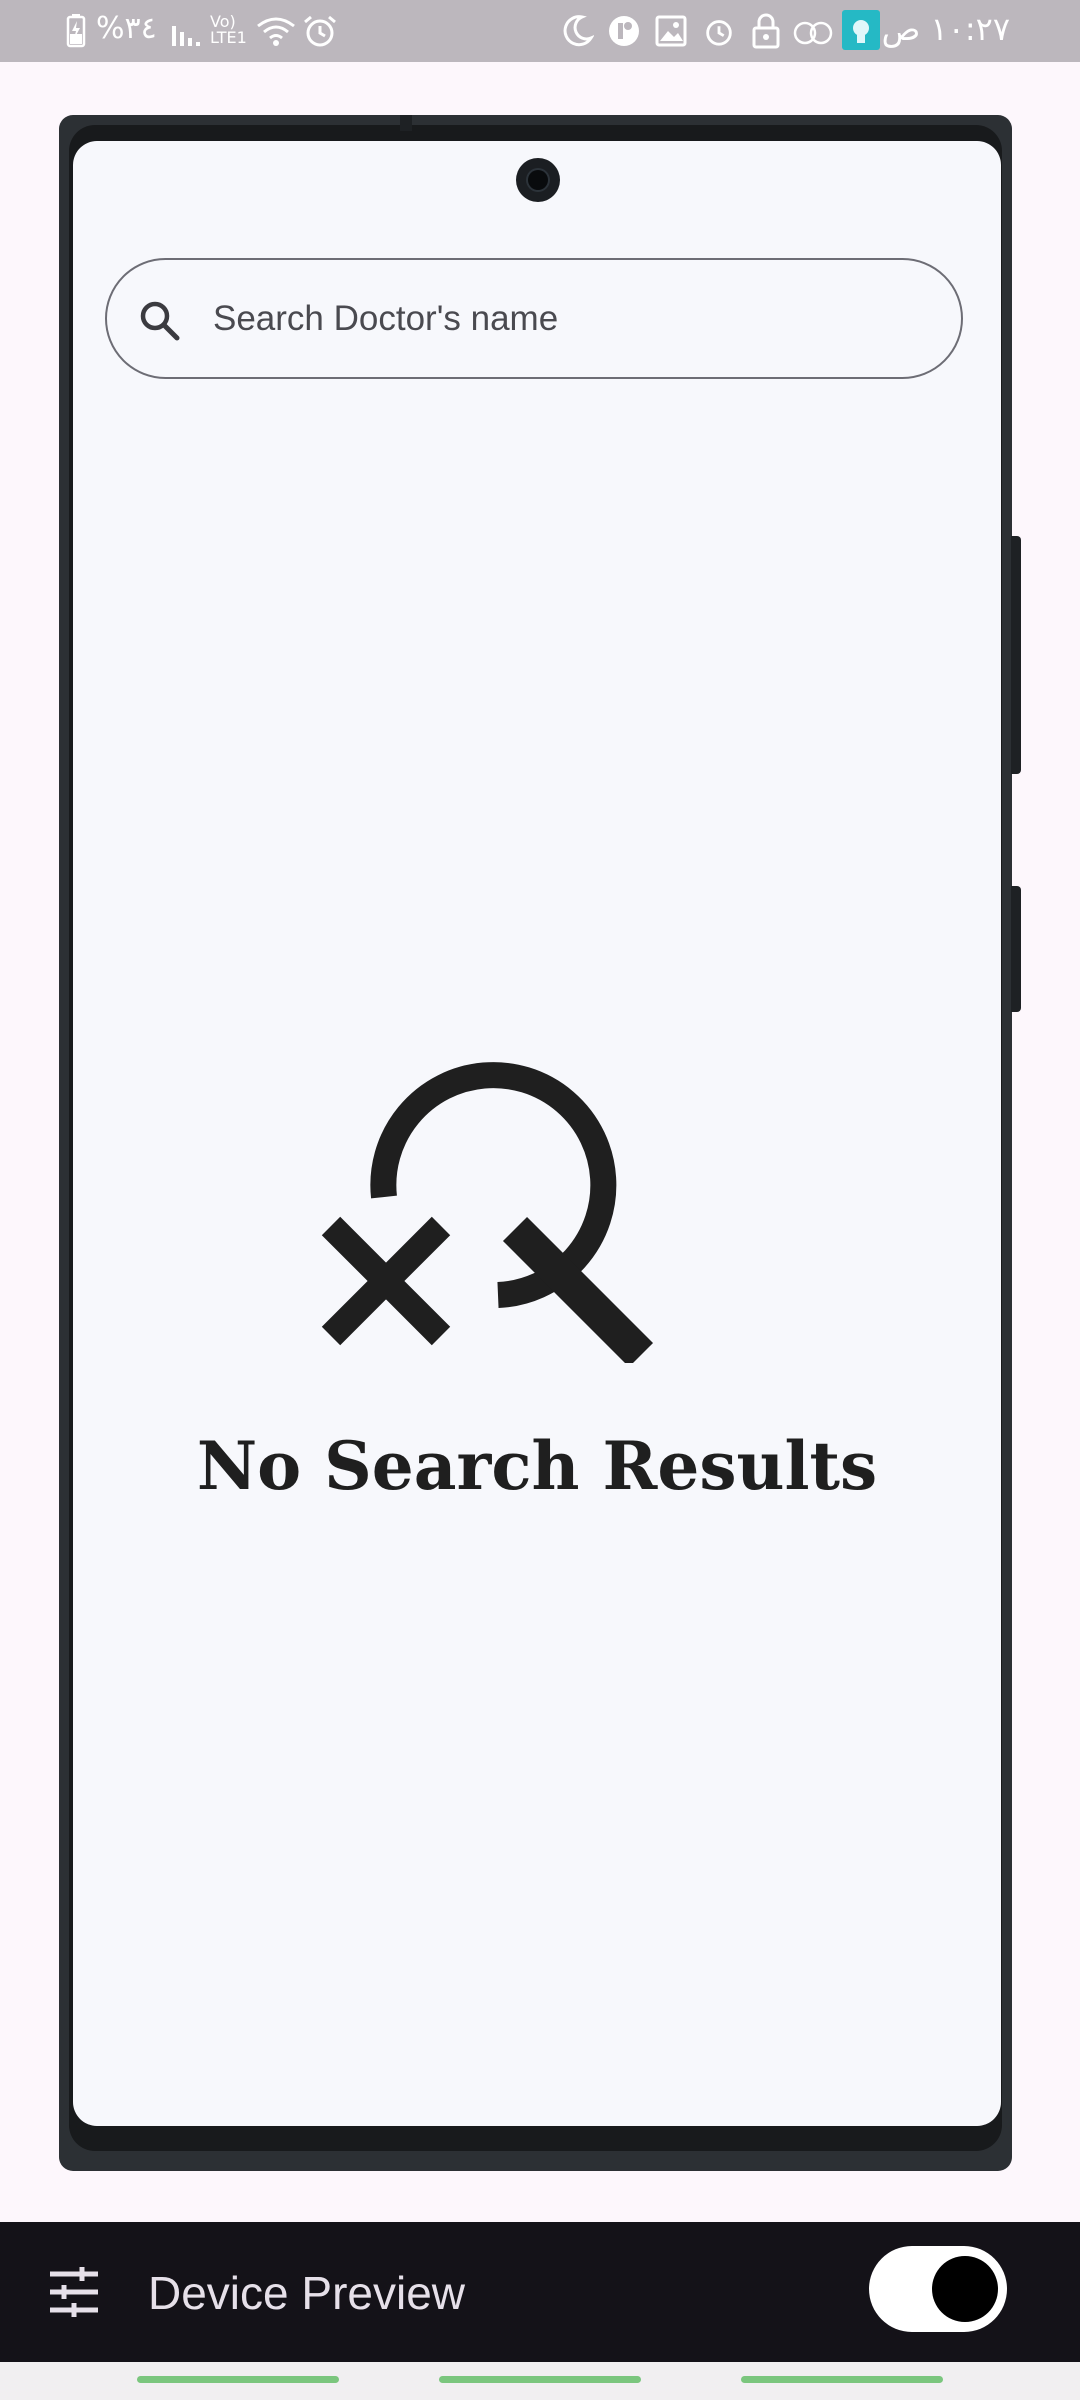 Image resolution: width=1080 pixels, height=2400 pixels. What do you see at coordinates (578, 31) in the screenshot?
I see `moon-icon` at bounding box center [578, 31].